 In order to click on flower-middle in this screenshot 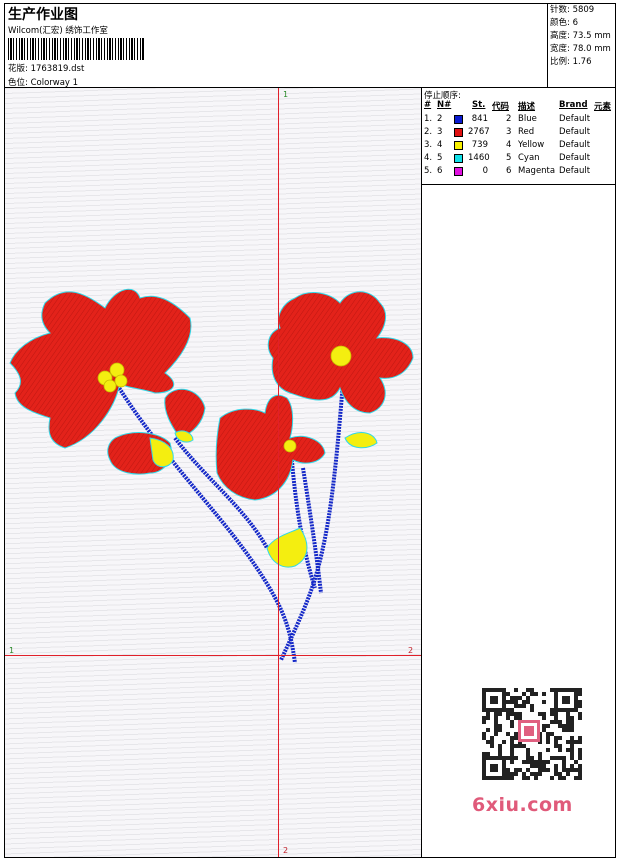, I will do `click(270, 447)`.